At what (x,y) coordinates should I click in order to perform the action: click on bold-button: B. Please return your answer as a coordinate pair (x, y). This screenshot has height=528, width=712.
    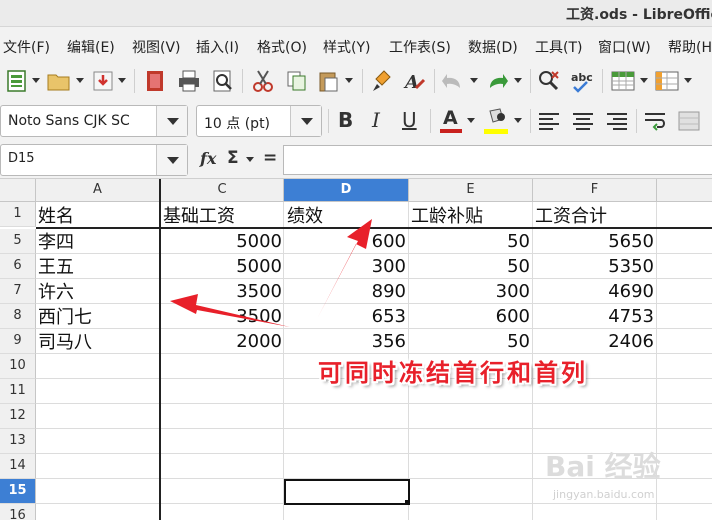
    Looking at the image, I should click on (345, 120).